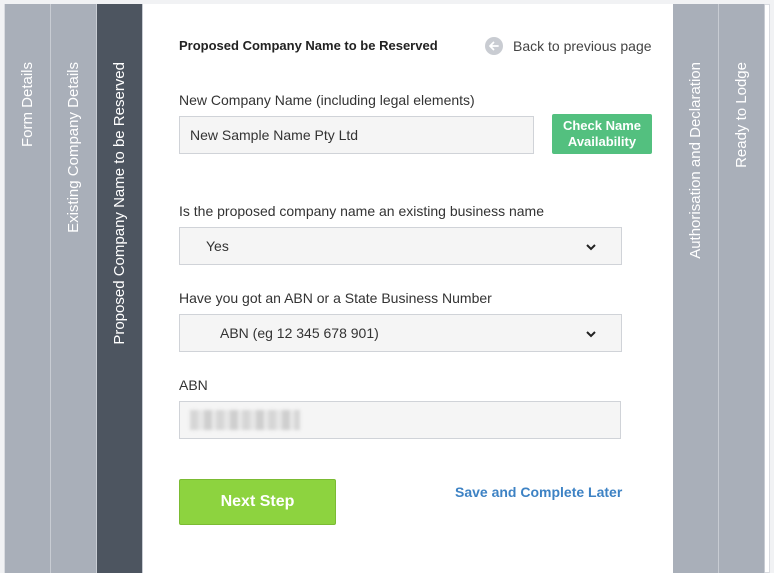 The width and height of the screenshot is (774, 573). Describe the element at coordinates (193, 385) in the screenshot. I see `abn-label: ABN` at that location.